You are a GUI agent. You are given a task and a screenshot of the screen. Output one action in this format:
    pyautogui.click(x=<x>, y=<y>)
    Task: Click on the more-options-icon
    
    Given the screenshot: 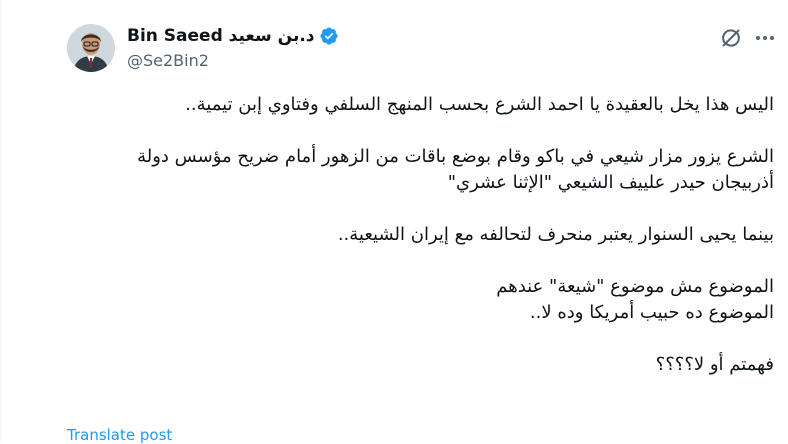 What is the action you would take?
    pyautogui.click(x=765, y=38)
    